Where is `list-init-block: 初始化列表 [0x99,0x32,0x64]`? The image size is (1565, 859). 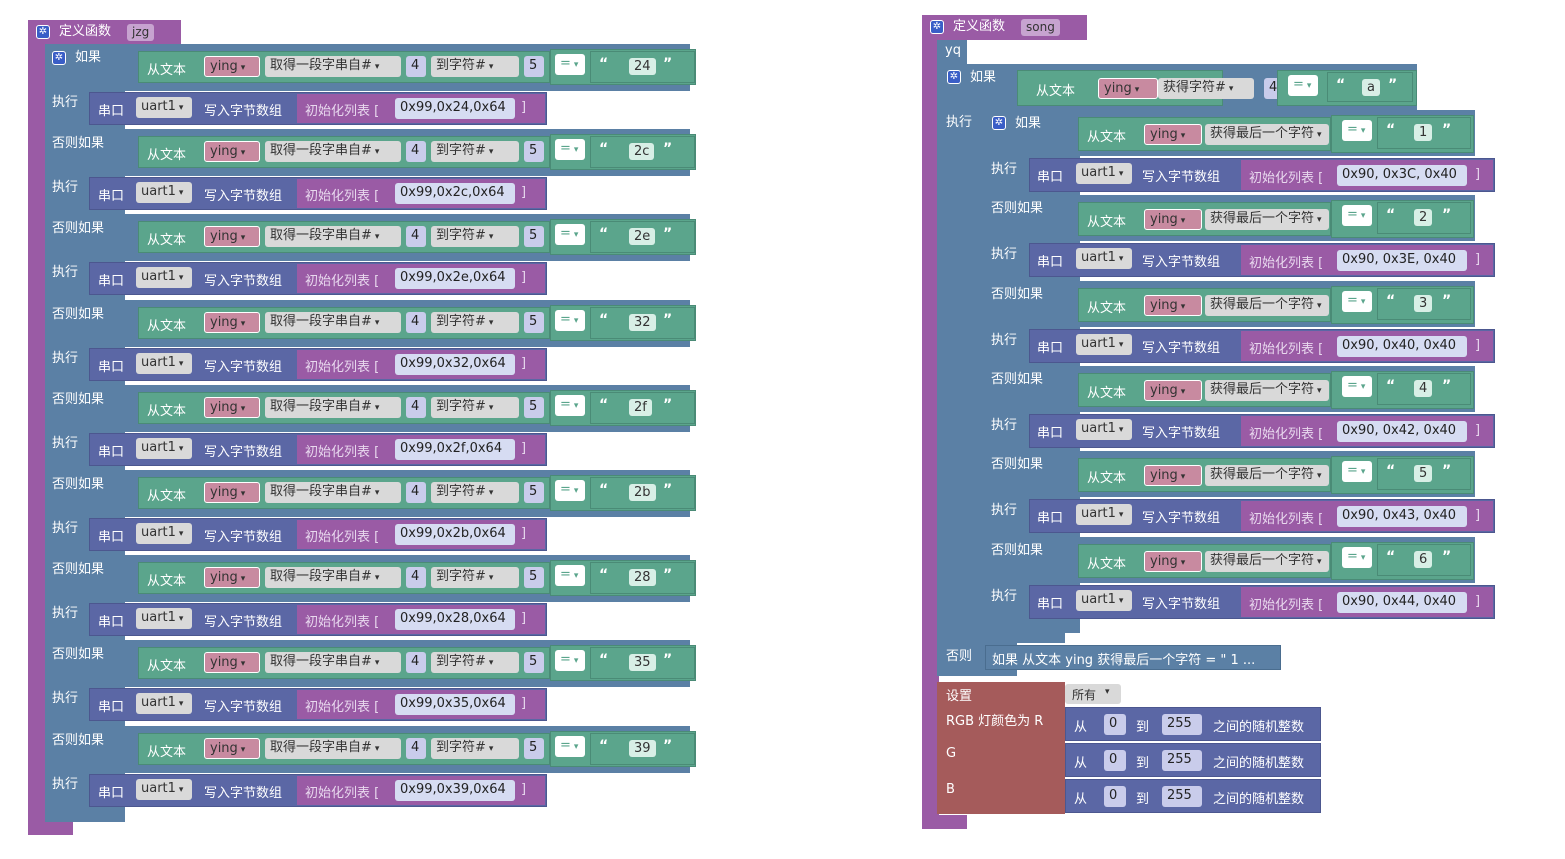 list-init-block: 初始化列表 [0x99,0x32,0x64] is located at coordinates (421, 364).